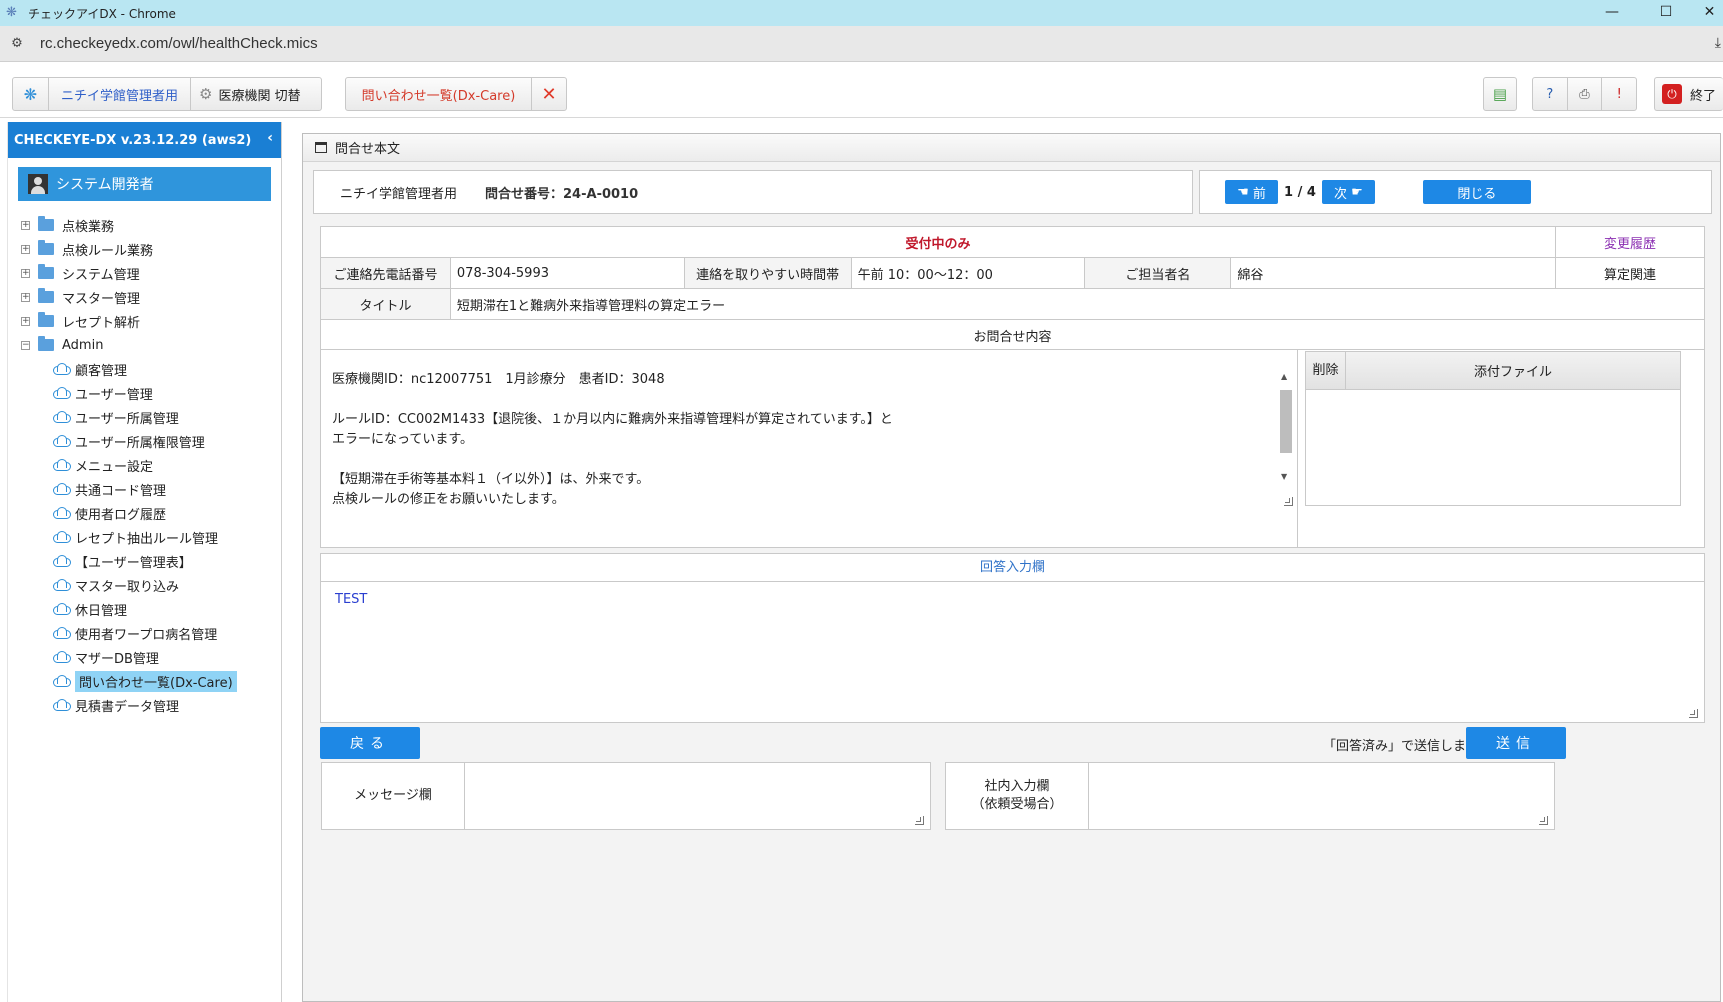 Image resolution: width=1723 pixels, height=1002 pixels. What do you see at coordinates (1718, 43) in the screenshot?
I see `install-app-icon: ⤓` at bounding box center [1718, 43].